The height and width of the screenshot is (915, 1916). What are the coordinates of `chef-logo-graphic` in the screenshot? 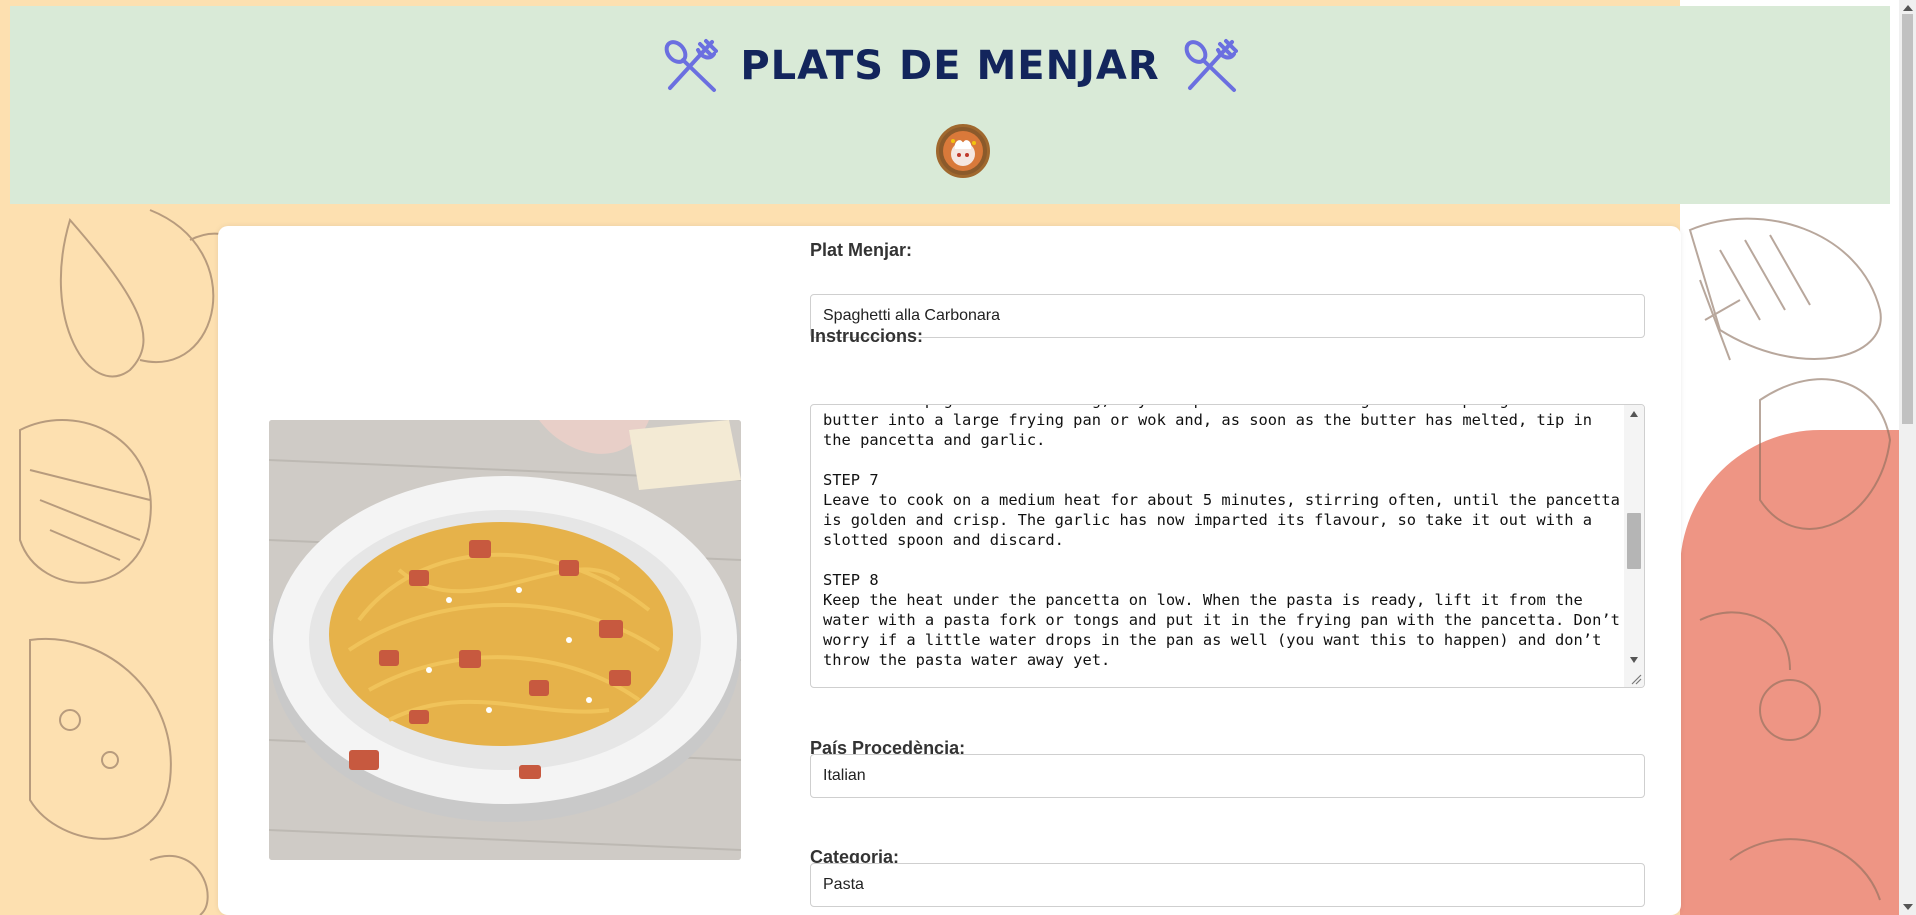 It's located at (963, 151).